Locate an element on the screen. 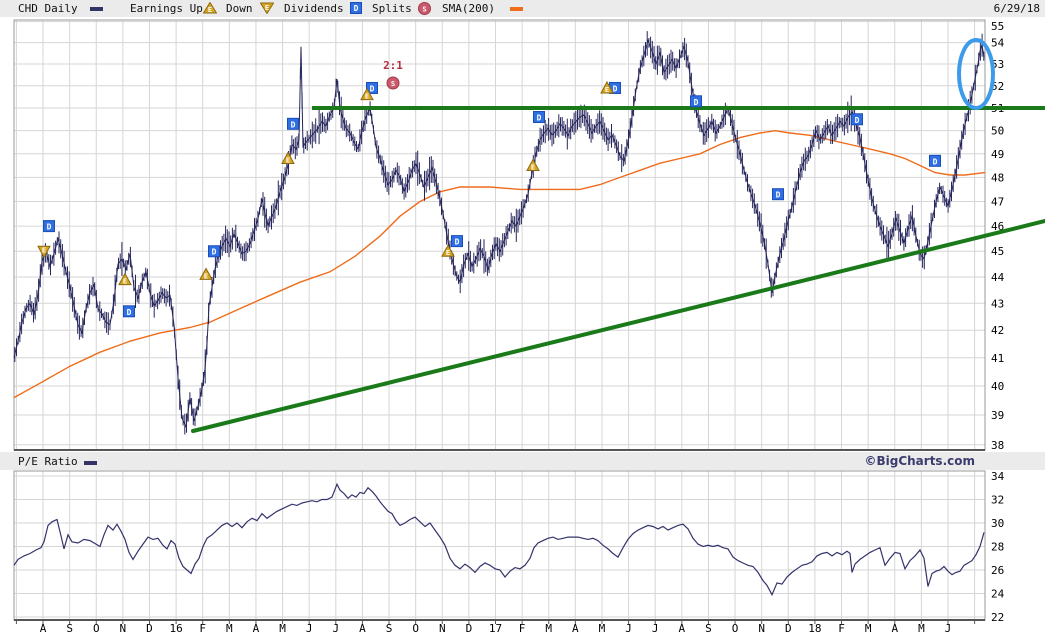 This screenshot has height=635, width=1045. price-axis-label: 40 is located at coordinates (997, 386).